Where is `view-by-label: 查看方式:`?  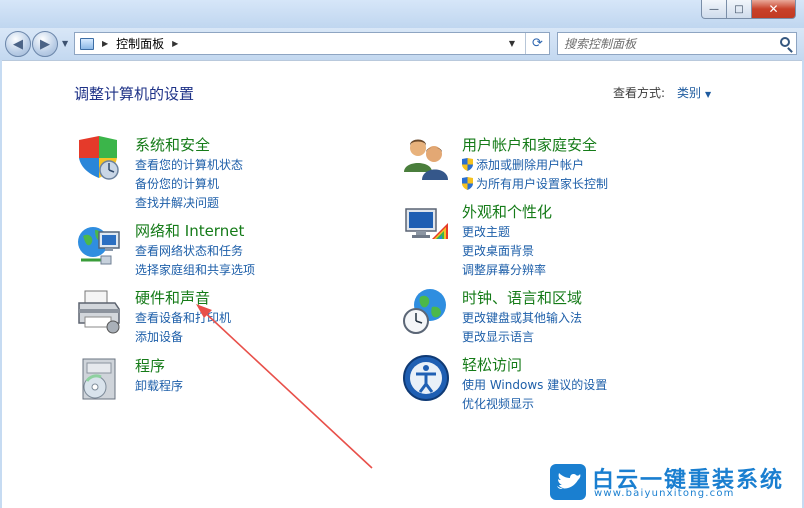
view-by-label: 查看方式: is located at coordinates (639, 93).